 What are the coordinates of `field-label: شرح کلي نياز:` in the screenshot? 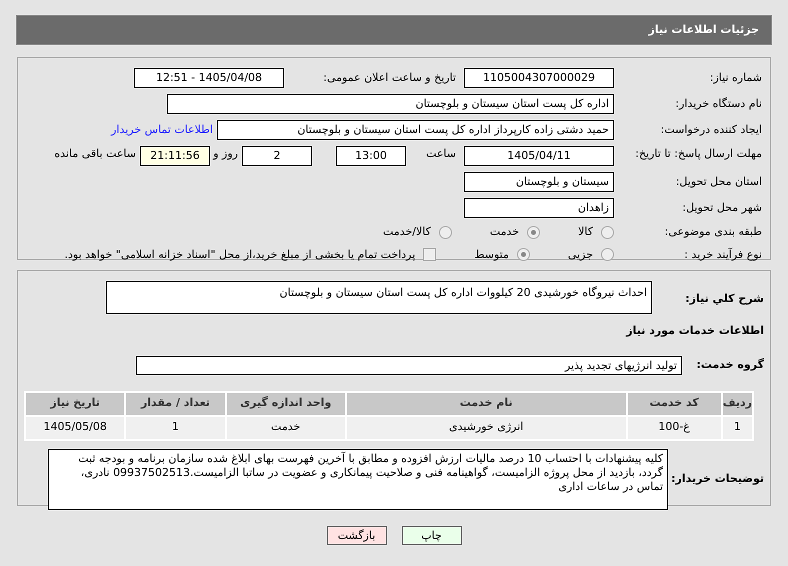 It's located at (724, 299).